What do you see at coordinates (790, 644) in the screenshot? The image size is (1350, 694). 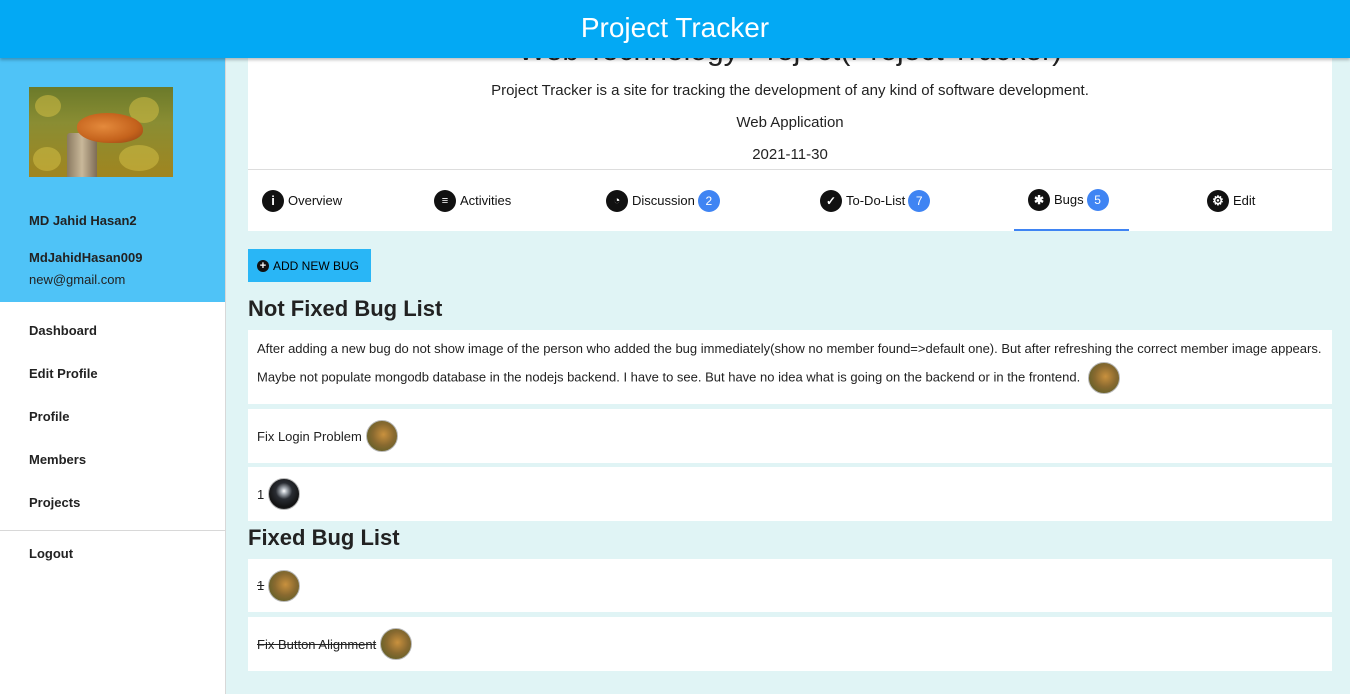 I see `fixed-bug-item: Fix Button Alignment` at bounding box center [790, 644].